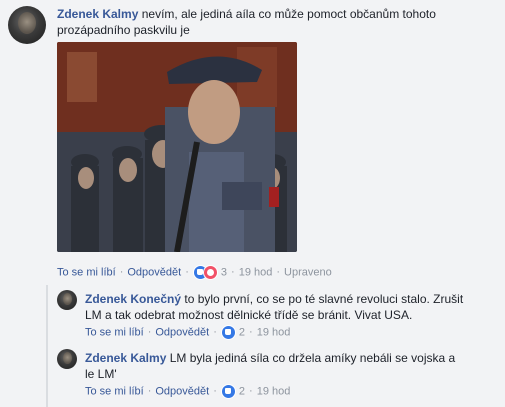  I want to click on reaction-count: 3, so click(224, 272).